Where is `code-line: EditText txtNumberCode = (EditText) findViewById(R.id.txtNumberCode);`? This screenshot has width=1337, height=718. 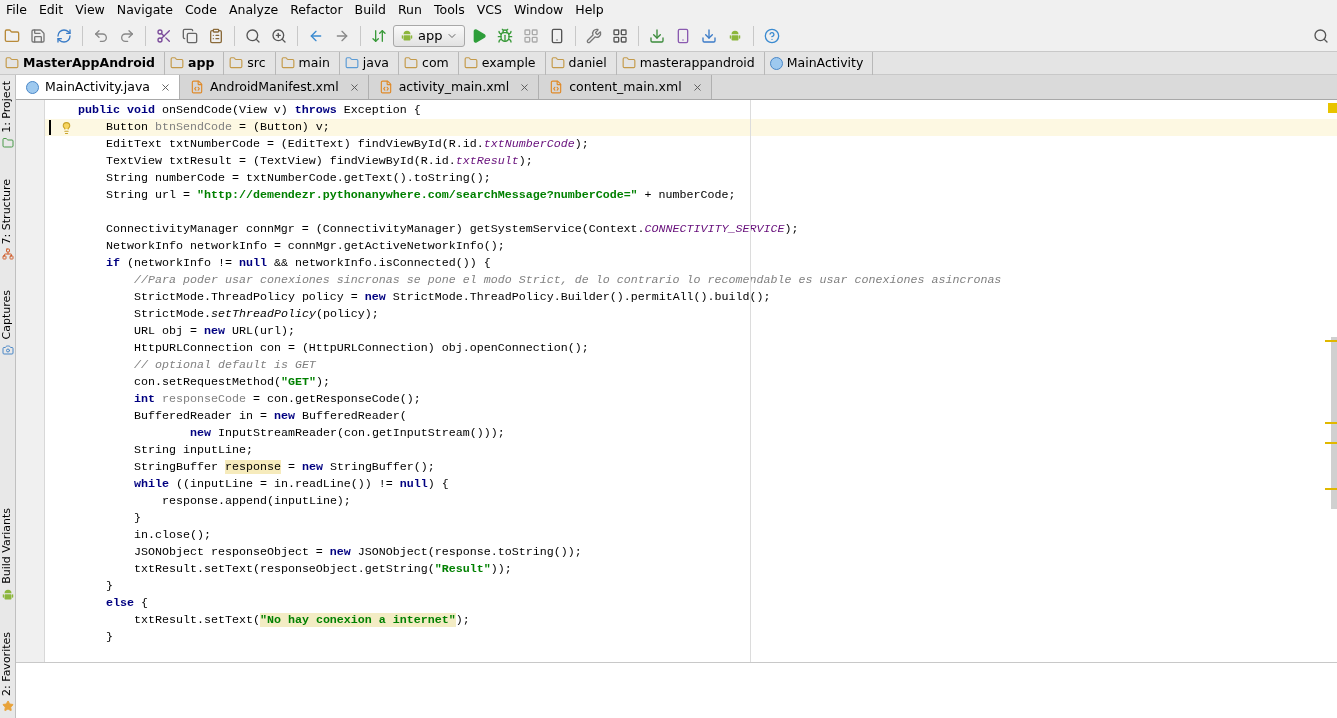 code-line: EditText txtNumberCode = (EditText) findViewById(R.id.txtNumberCode); is located at coordinates (347, 144).